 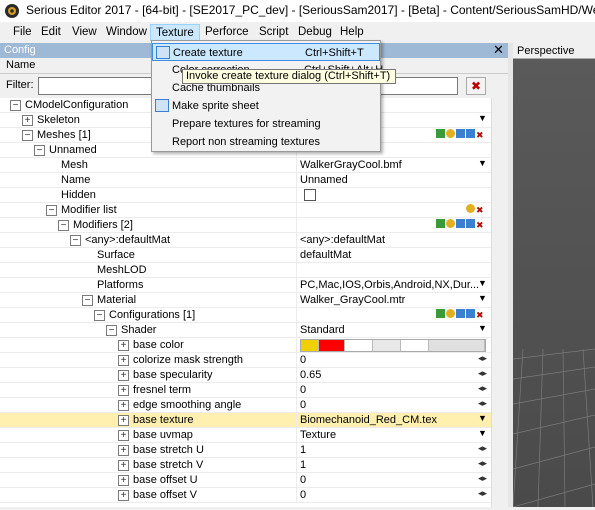 I want to click on menu-create-texture: Create texture Ctrl+Shift+T, so click(x=266, y=52).